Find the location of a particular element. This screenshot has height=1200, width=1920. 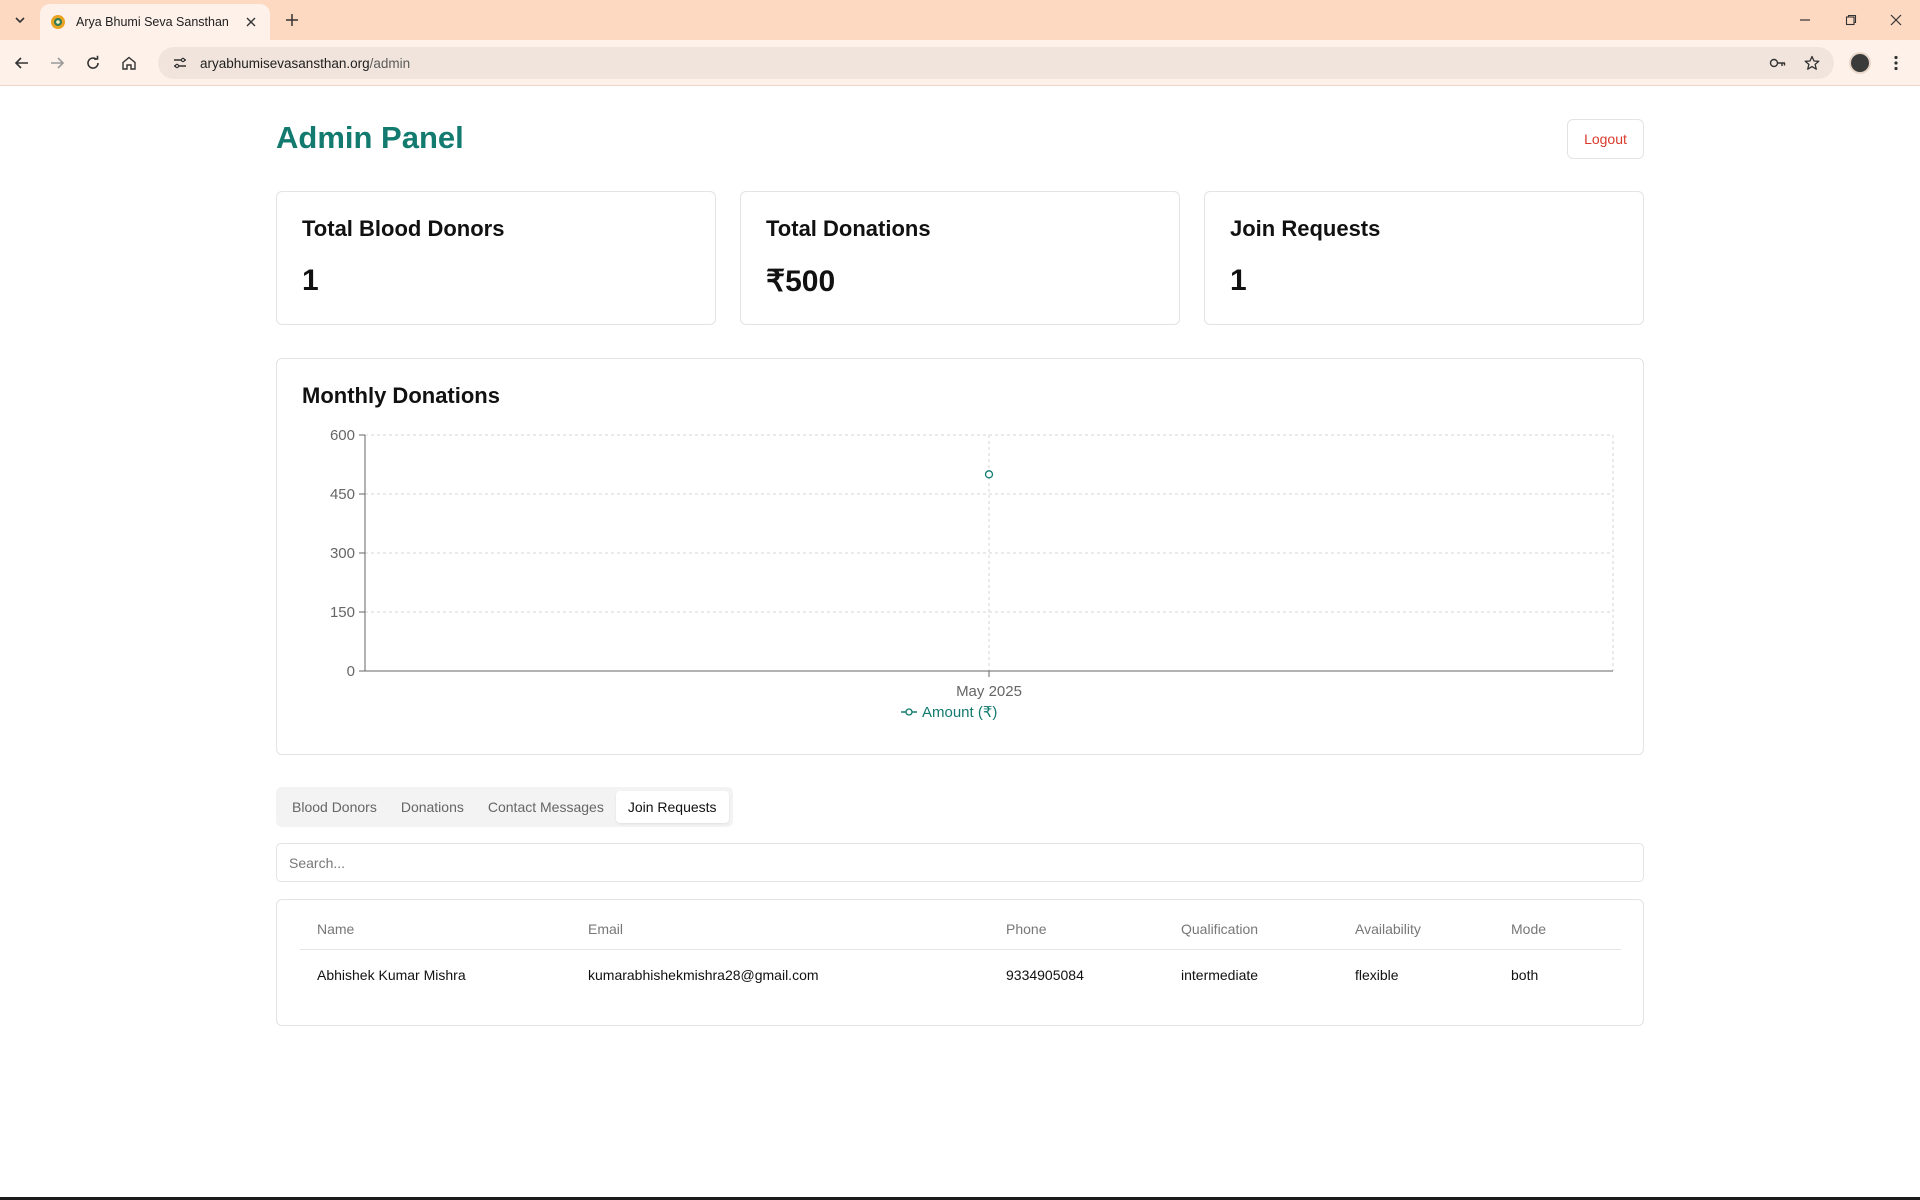

restore-icon is located at coordinates (1851, 20).